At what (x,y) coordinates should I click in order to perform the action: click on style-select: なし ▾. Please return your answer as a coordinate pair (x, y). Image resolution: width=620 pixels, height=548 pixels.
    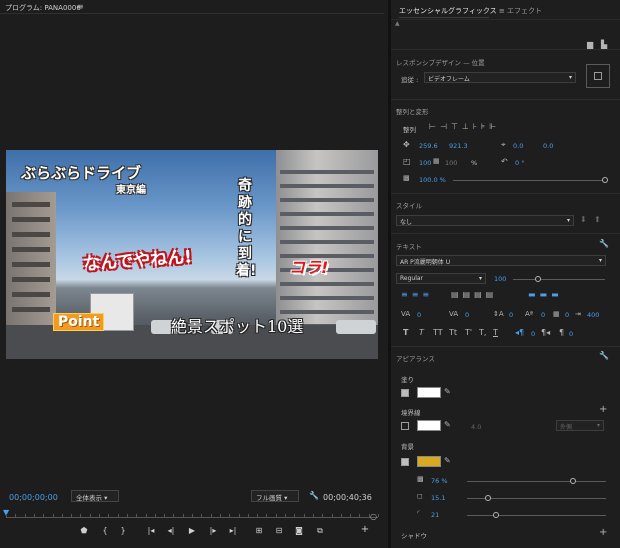
    Looking at the image, I should click on (485, 220).